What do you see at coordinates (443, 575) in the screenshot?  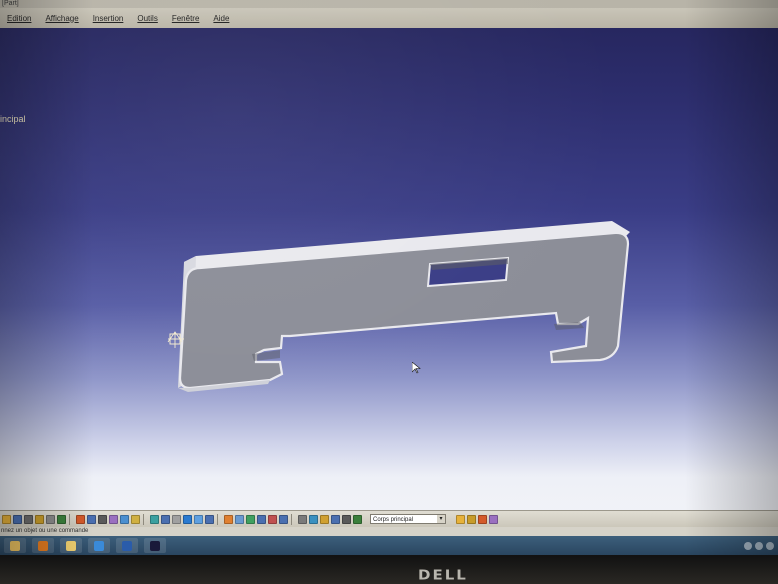 I see `monitor-brand-logo: DELL` at bounding box center [443, 575].